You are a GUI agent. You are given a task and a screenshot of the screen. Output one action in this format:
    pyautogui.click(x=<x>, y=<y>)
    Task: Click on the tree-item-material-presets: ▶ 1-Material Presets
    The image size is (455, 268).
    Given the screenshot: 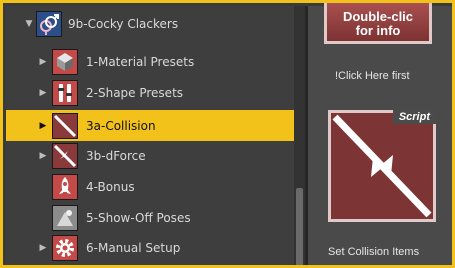 What is the action you would take?
    pyautogui.click(x=150, y=61)
    